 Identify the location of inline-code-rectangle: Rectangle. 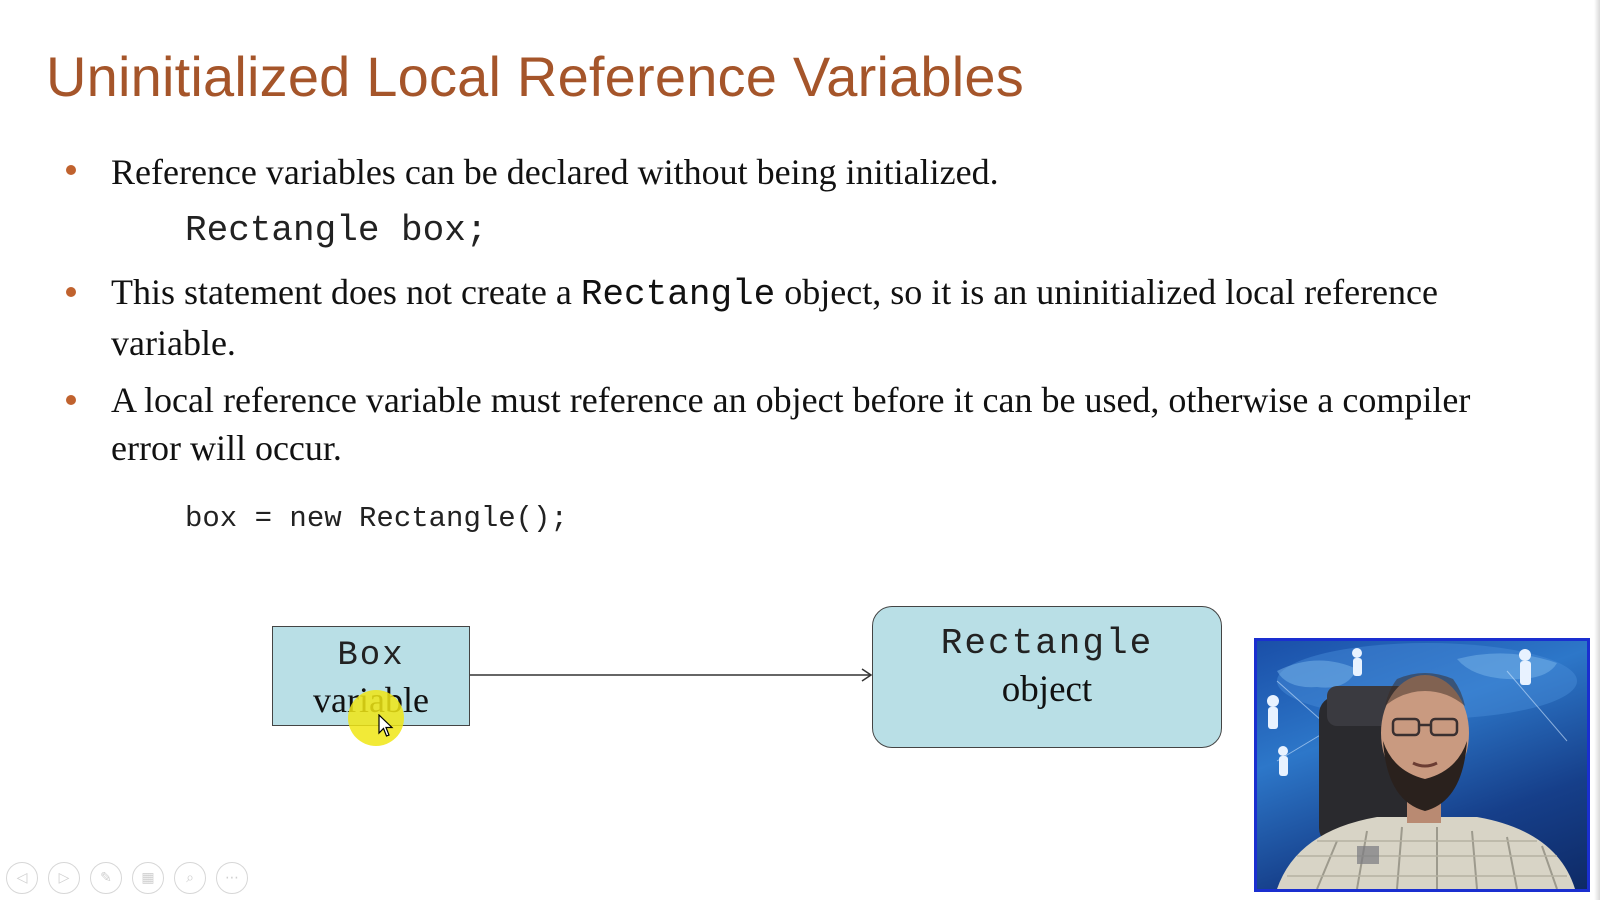
(678, 294).